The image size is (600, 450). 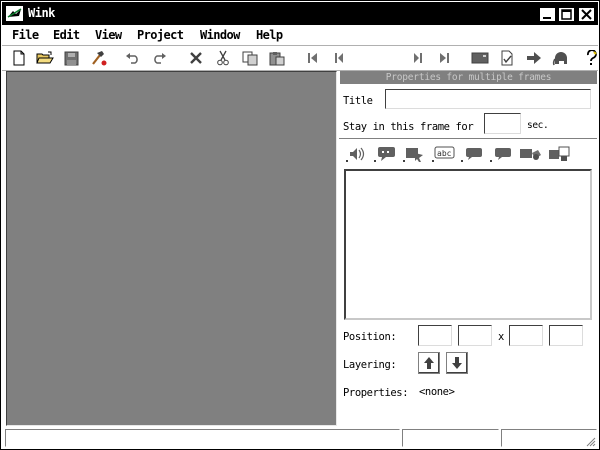 What do you see at coordinates (414, 154) in the screenshot?
I see `add-button-icon` at bounding box center [414, 154].